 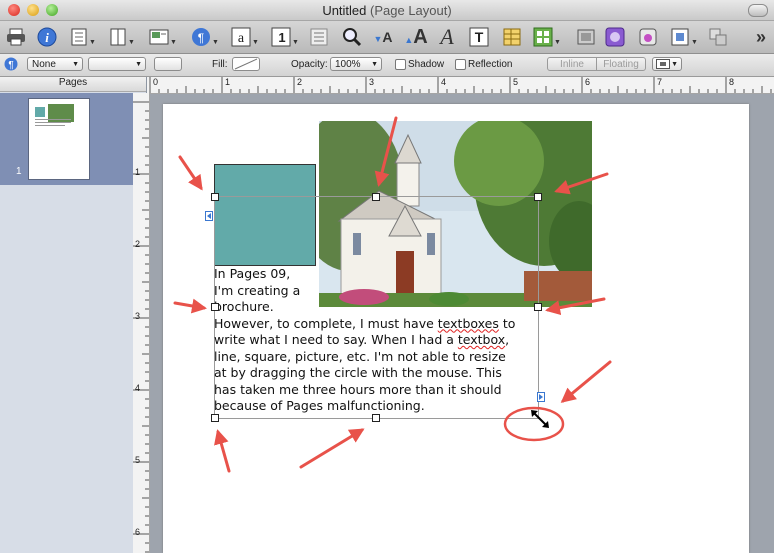 What do you see at coordinates (534, 424) in the screenshot?
I see `annotation-circle` at bounding box center [534, 424].